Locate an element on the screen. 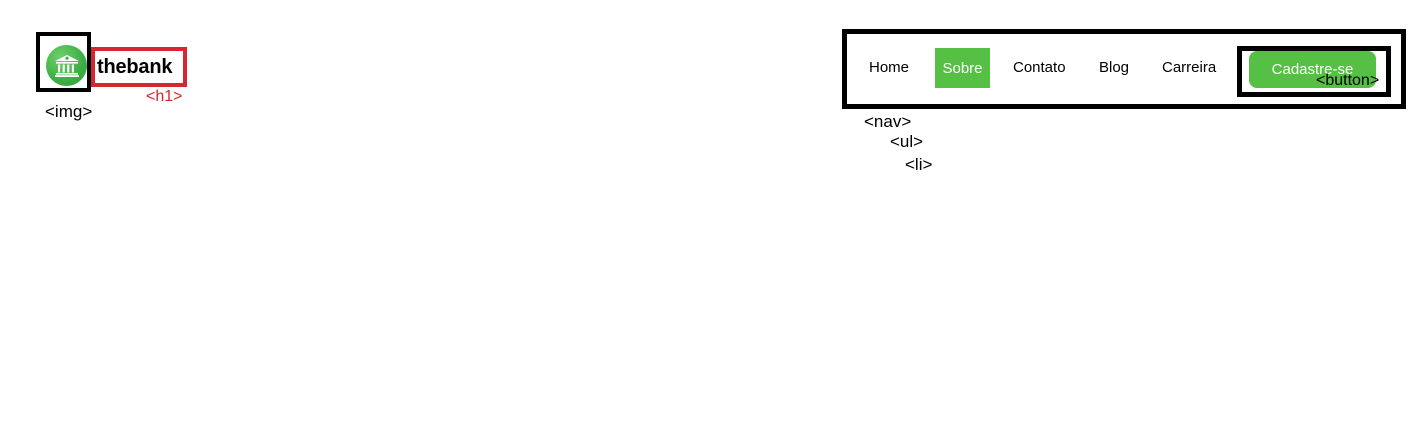 The image size is (1421, 426). img-outline is located at coordinates (63, 62).